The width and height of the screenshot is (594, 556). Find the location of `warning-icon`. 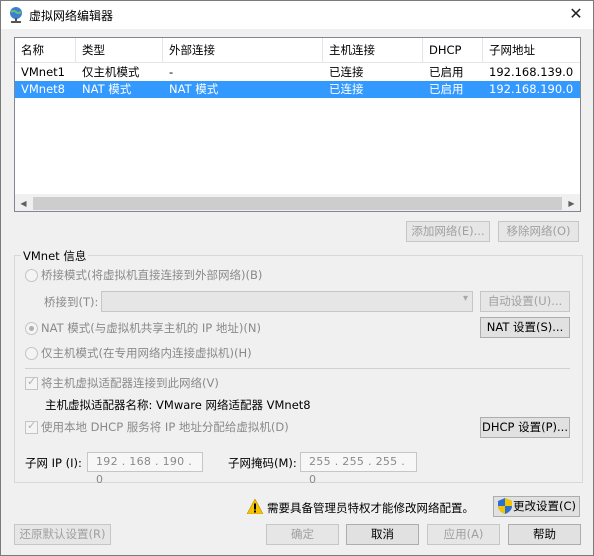

warning-icon is located at coordinates (255, 506).